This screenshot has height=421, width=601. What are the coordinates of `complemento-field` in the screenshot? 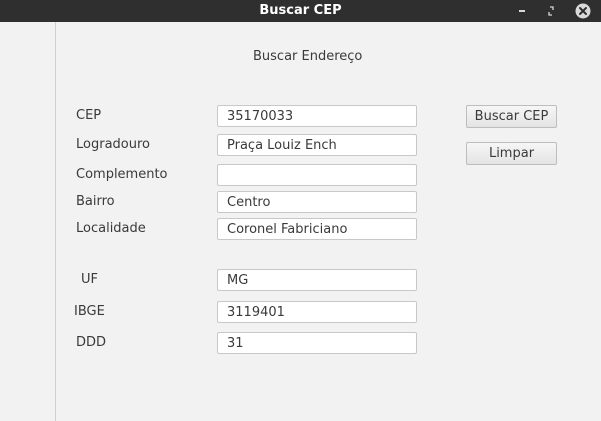 It's located at (317, 175).